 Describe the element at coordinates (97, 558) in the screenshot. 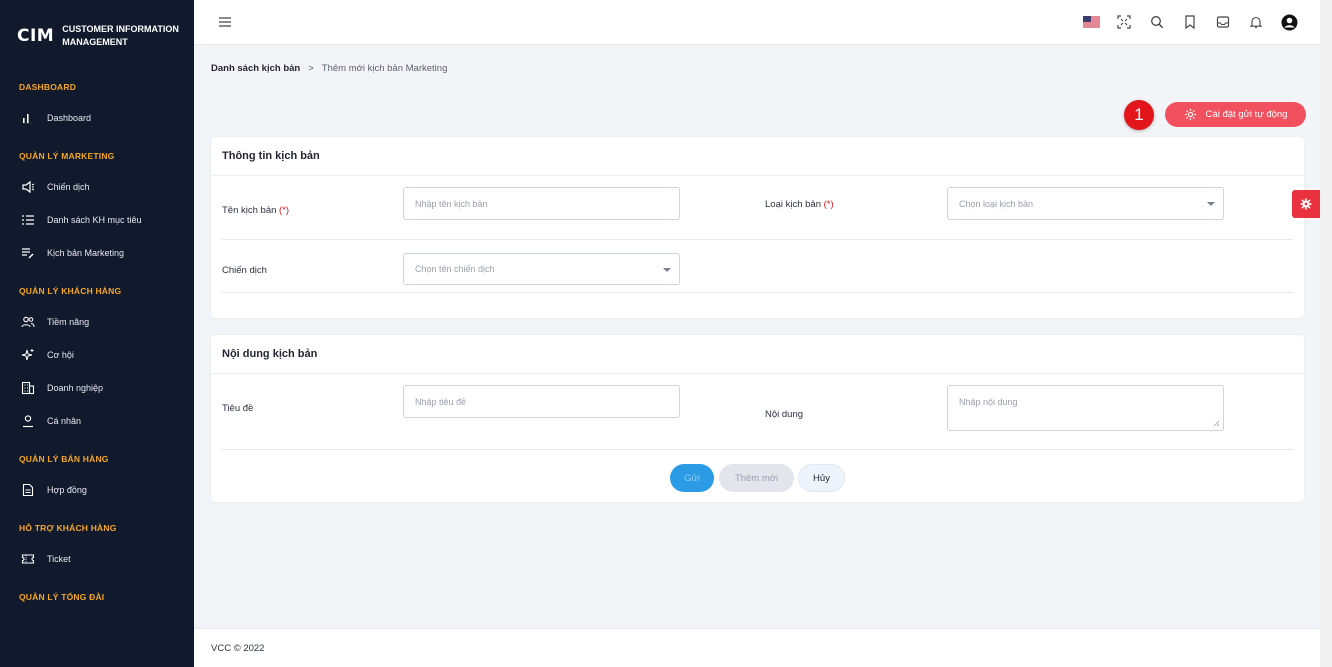

I see `sidebar-item-ticket: Ticket` at that location.